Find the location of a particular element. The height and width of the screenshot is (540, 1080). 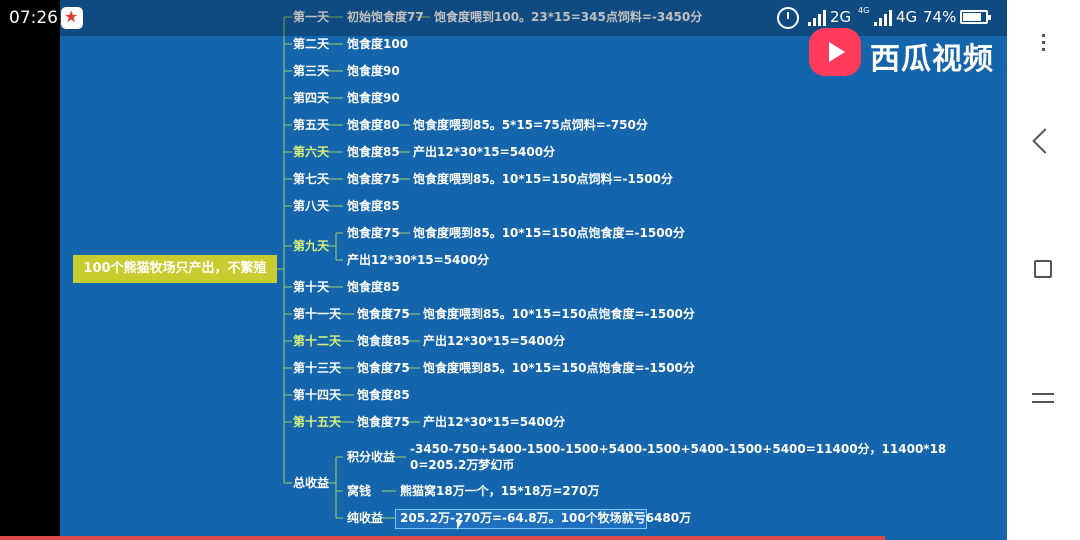

switch-icon is located at coordinates (1043, 398).